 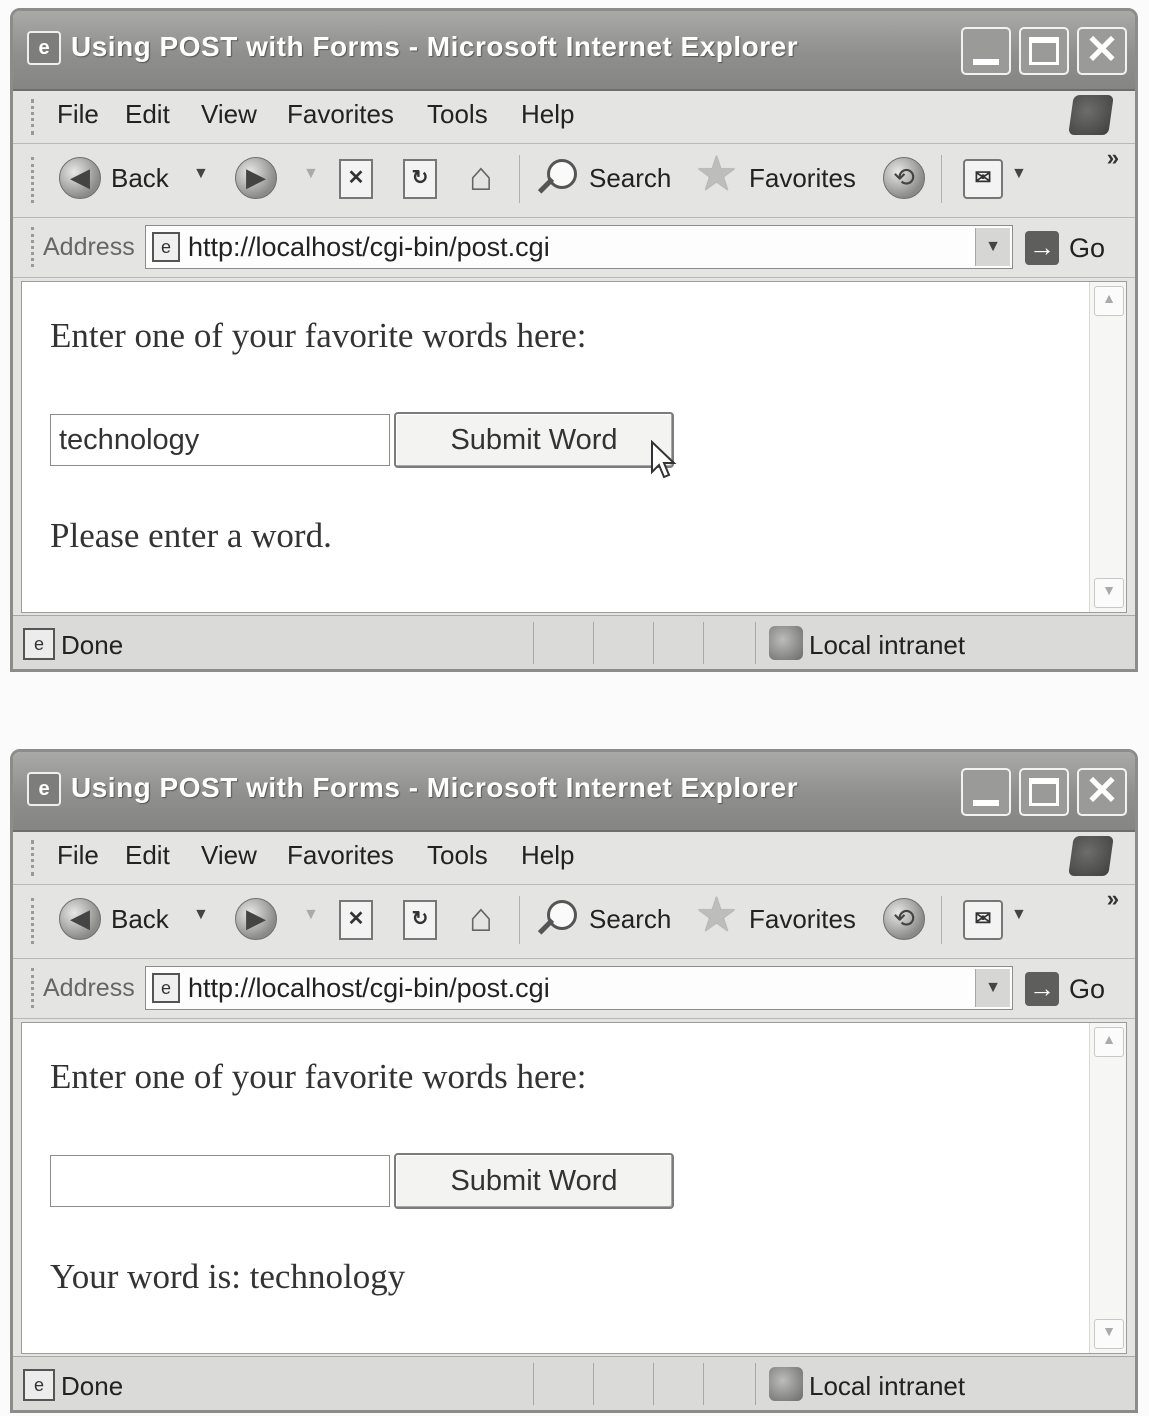 I want to click on page-icon: e, so click(x=166, y=247).